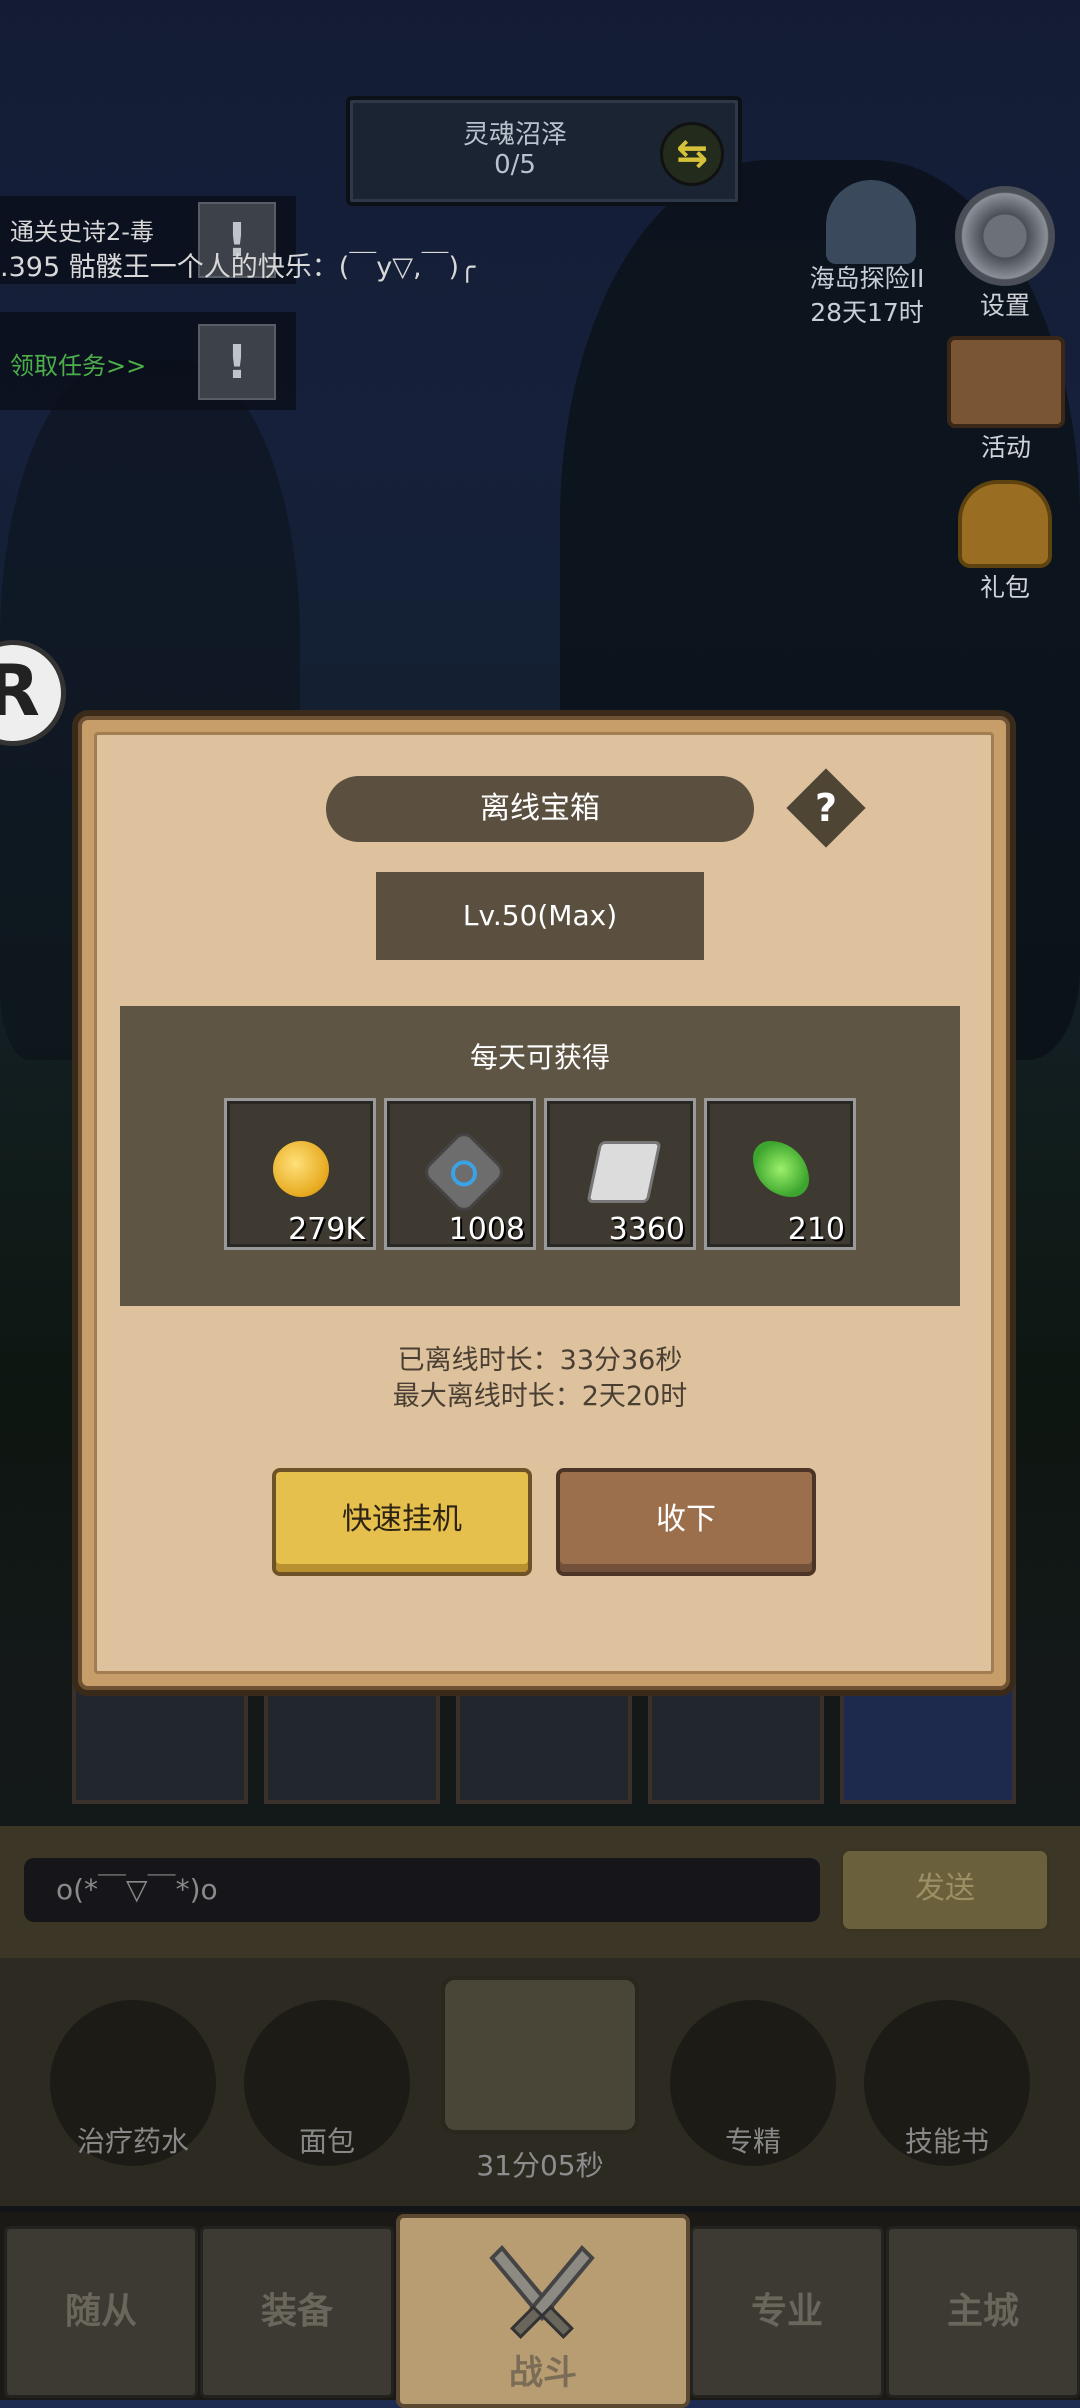 The width and height of the screenshot is (1080, 2408). What do you see at coordinates (1005, 236) in the screenshot?
I see `gear-icon` at bounding box center [1005, 236].